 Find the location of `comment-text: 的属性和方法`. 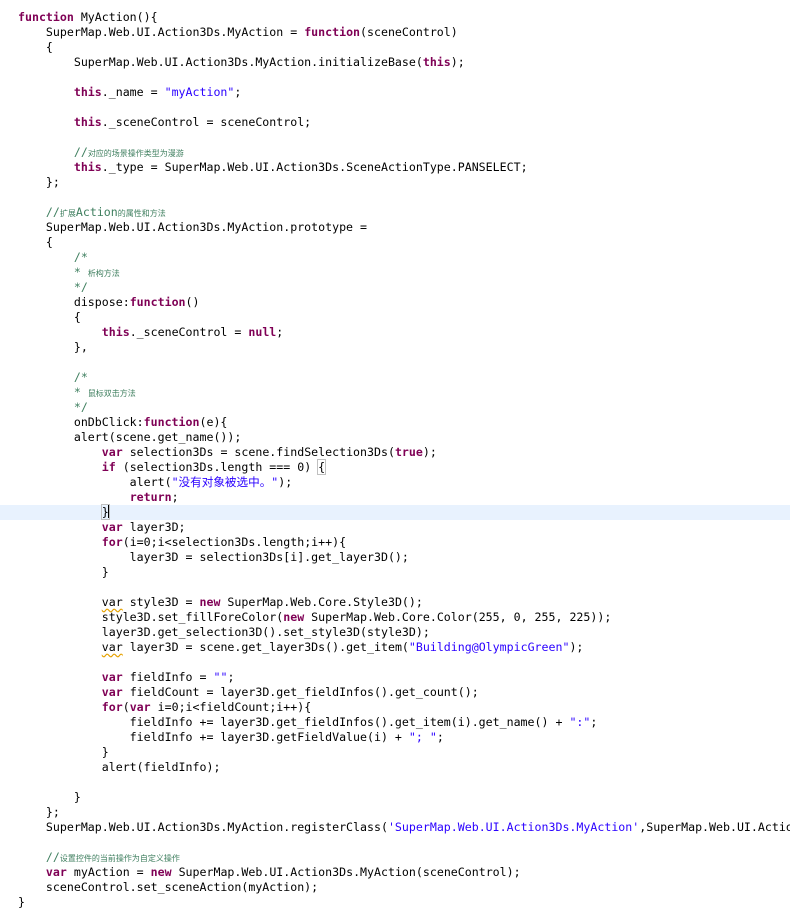

comment-text: 的属性和方法 is located at coordinates (141, 213).